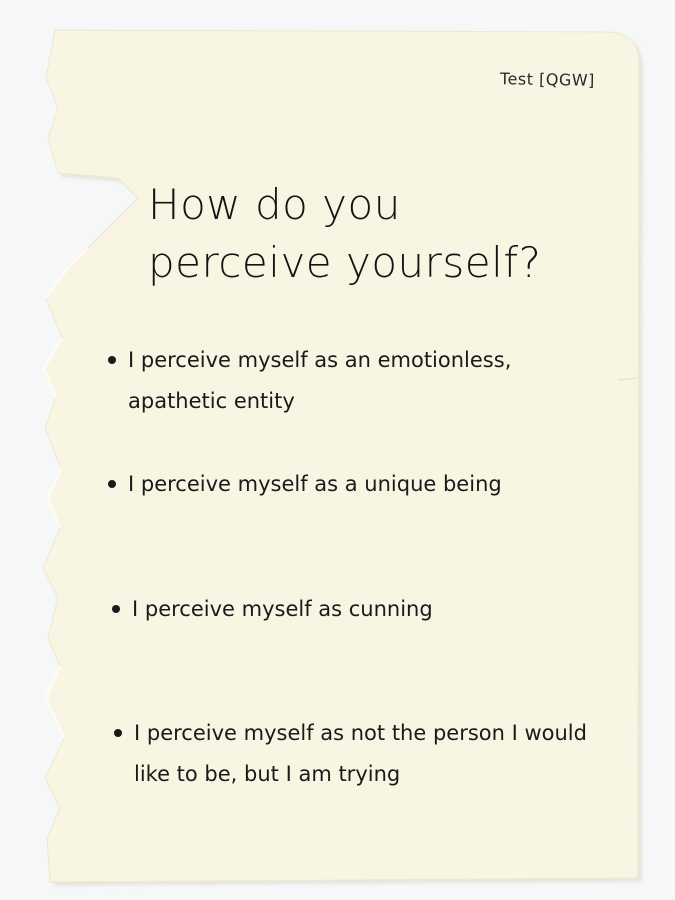  I want to click on answer-text: I perceive myself as a unique being, so click(315, 484).